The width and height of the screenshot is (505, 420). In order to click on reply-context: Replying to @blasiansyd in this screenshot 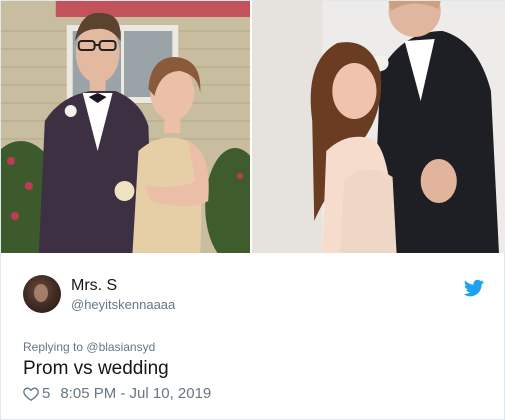, I will do `click(89, 347)`.